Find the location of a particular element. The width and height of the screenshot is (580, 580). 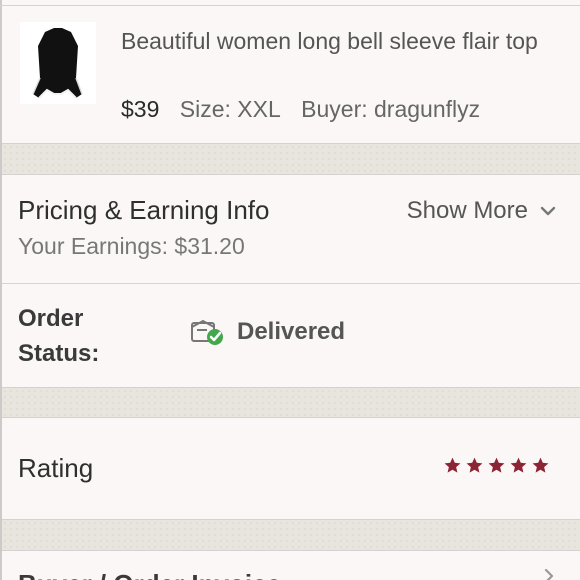

delivered-box-icon is located at coordinates (207, 332).